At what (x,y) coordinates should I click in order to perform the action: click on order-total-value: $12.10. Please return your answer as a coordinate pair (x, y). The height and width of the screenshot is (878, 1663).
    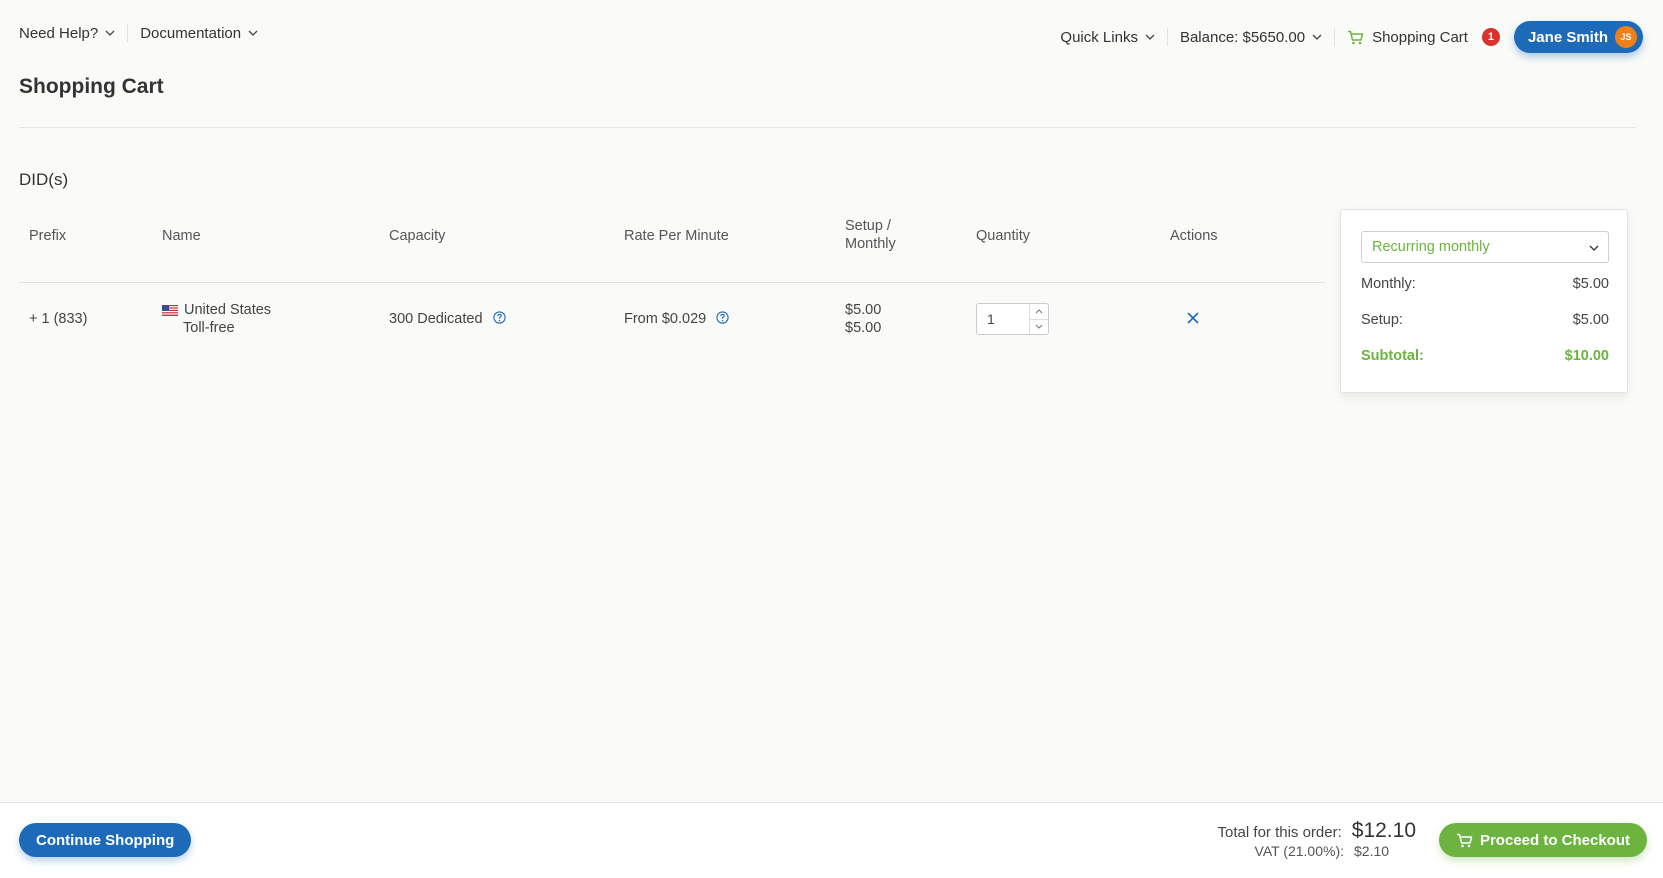
    Looking at the image, I should click on (1383, 830).